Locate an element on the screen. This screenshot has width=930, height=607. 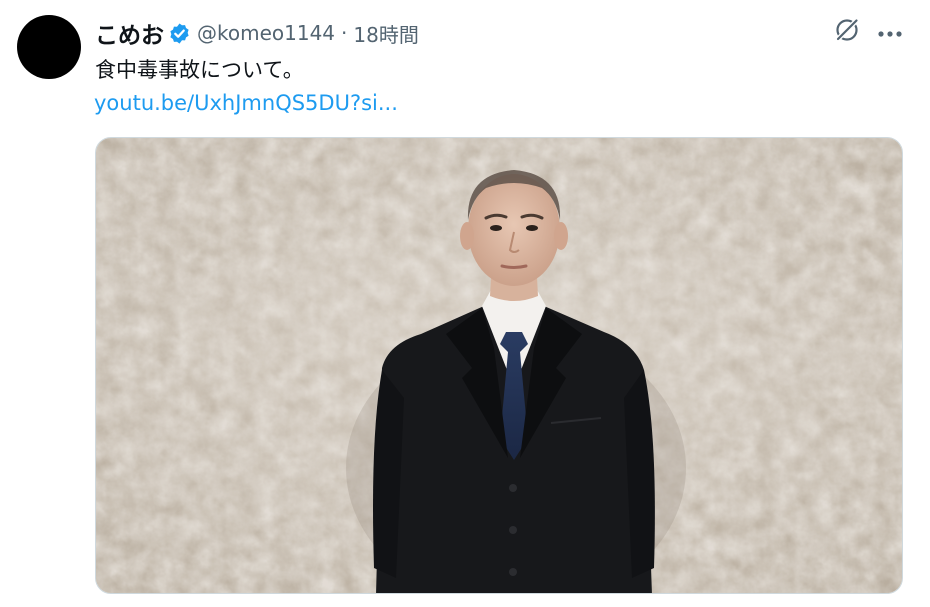
grok-button is located at coordinates (847, 32).